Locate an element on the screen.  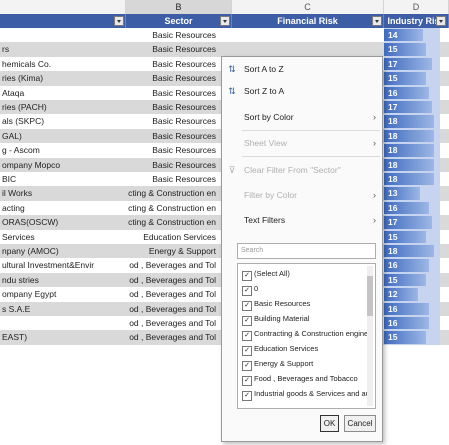
filter-list-item: ✓ Basic Resources is located at coordinates (276, 304).